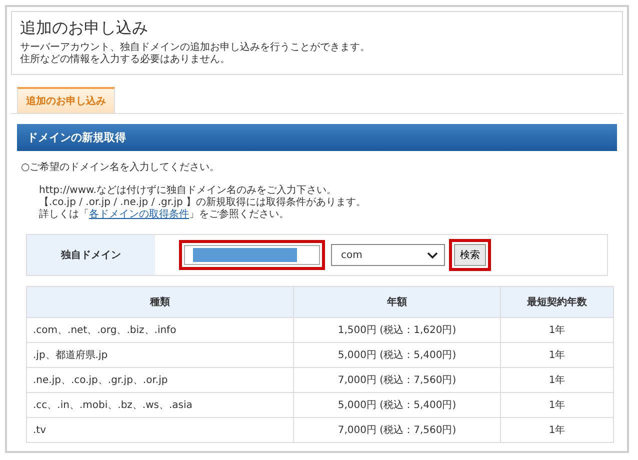  Describe the element at coordinates (160, 430) in the screenshot. I see `table-cell: .tv` at that location.